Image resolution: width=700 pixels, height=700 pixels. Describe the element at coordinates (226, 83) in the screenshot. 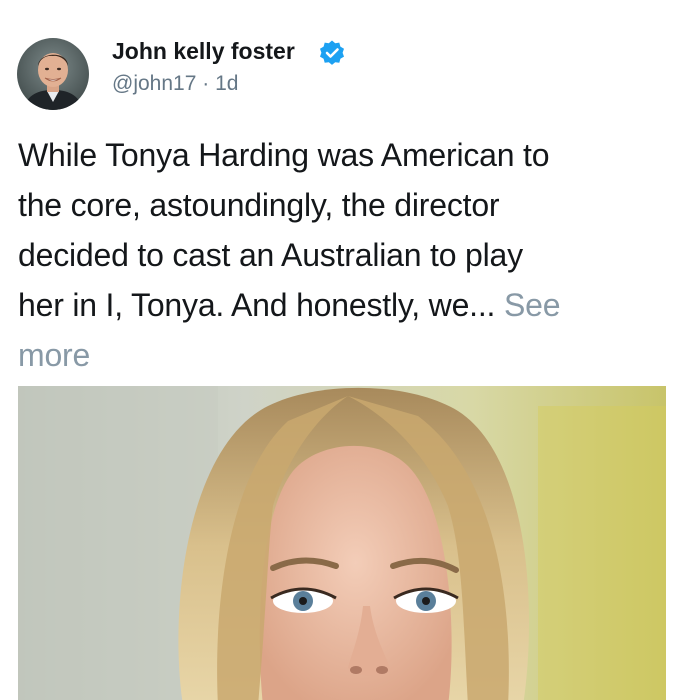

I see `tweet-timestamp: 1d` at that location.